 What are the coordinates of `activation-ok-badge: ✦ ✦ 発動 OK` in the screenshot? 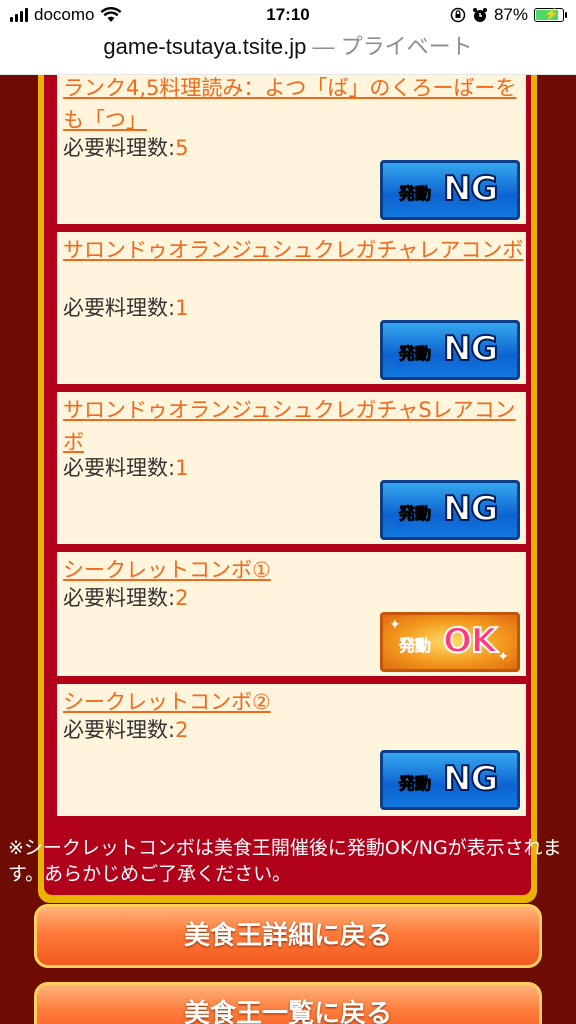 It's located at (450, 642).